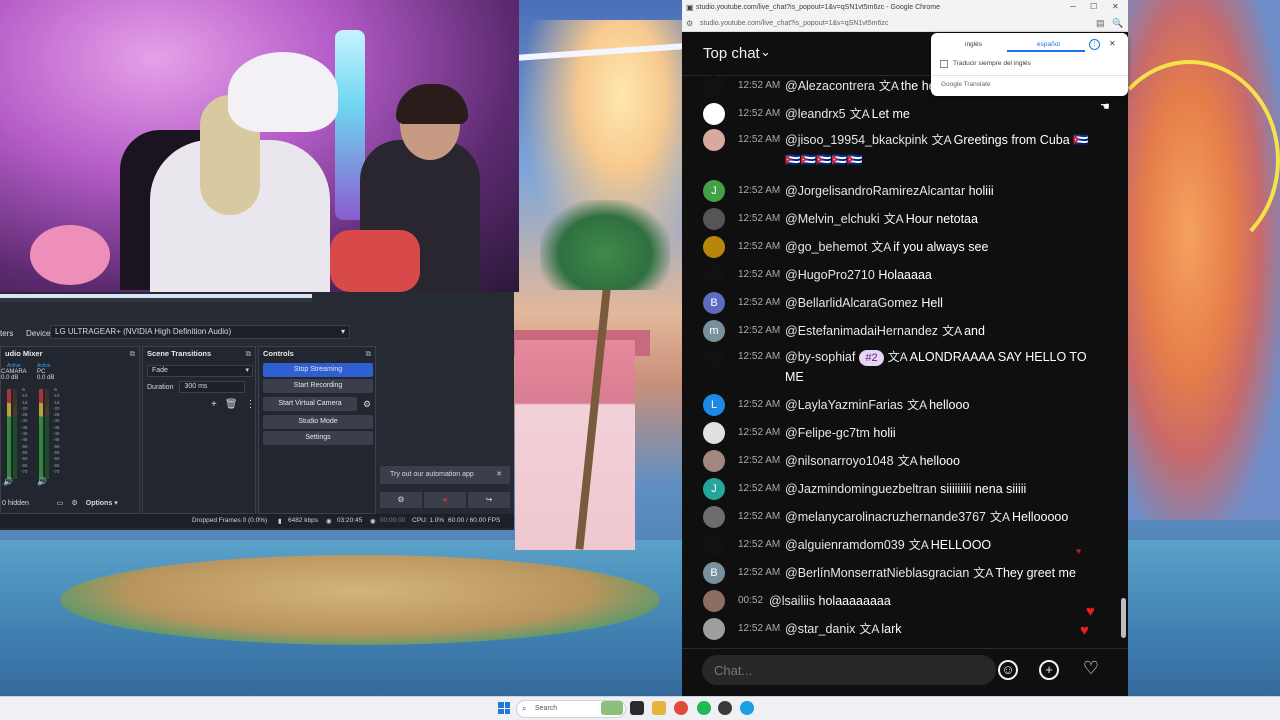  Describe the element at coordinates (820, 357) in the screenshot. I see `message-author: @by-sophiaf` at that location.